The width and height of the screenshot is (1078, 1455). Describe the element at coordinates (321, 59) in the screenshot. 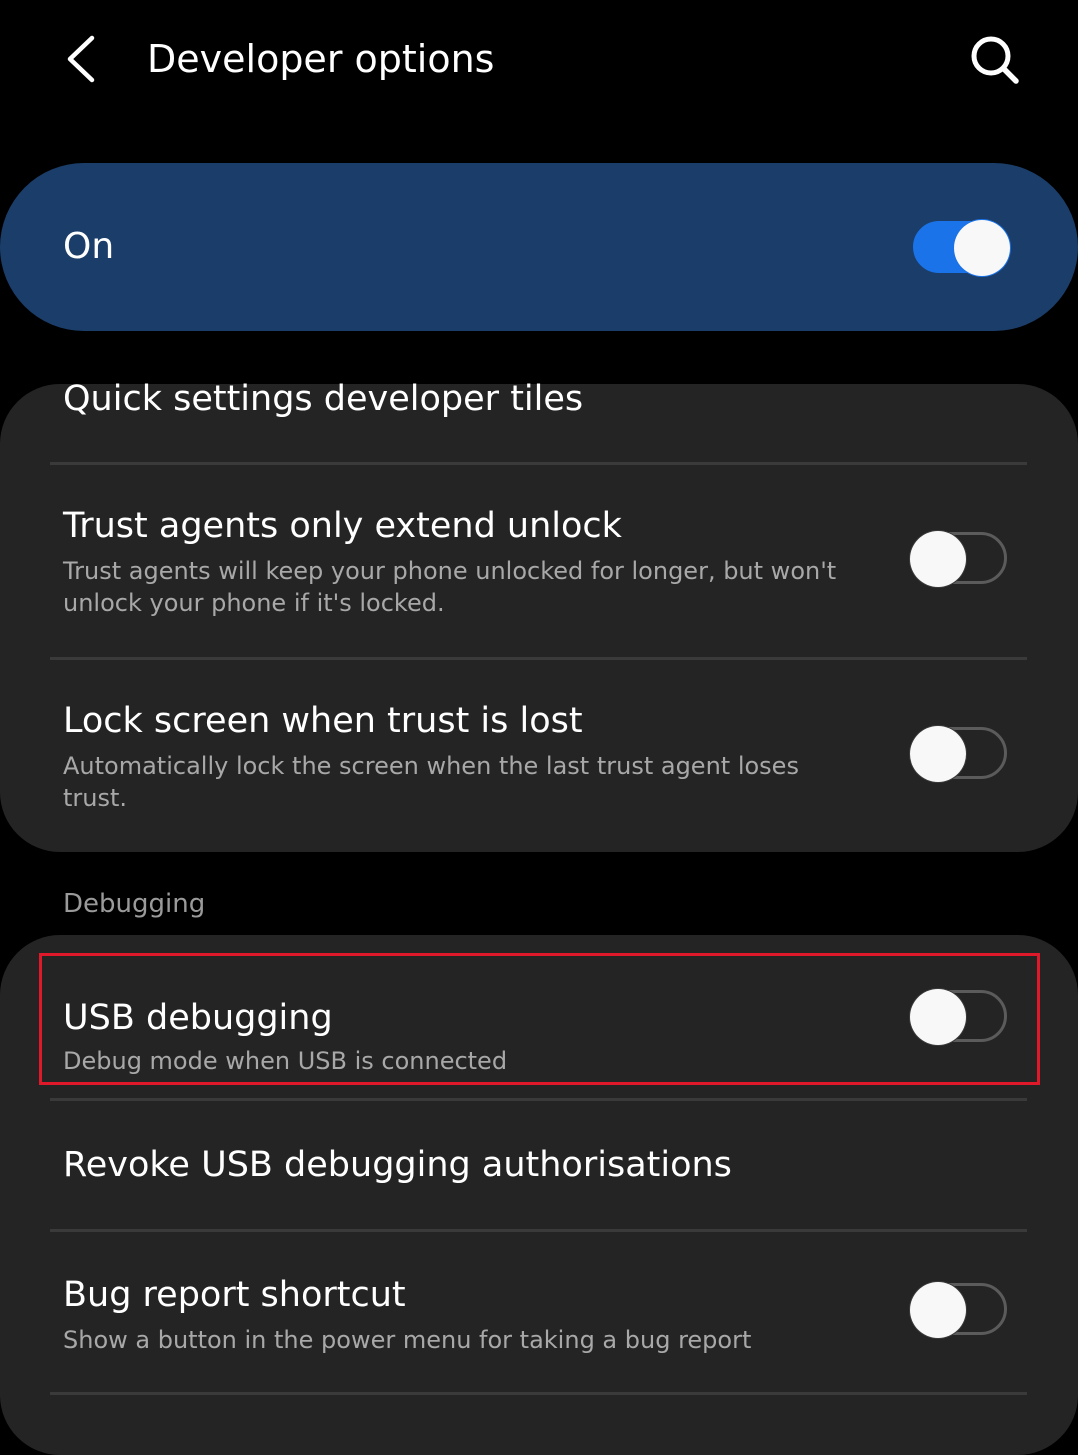

I see `page-title: Developer options` at that location.